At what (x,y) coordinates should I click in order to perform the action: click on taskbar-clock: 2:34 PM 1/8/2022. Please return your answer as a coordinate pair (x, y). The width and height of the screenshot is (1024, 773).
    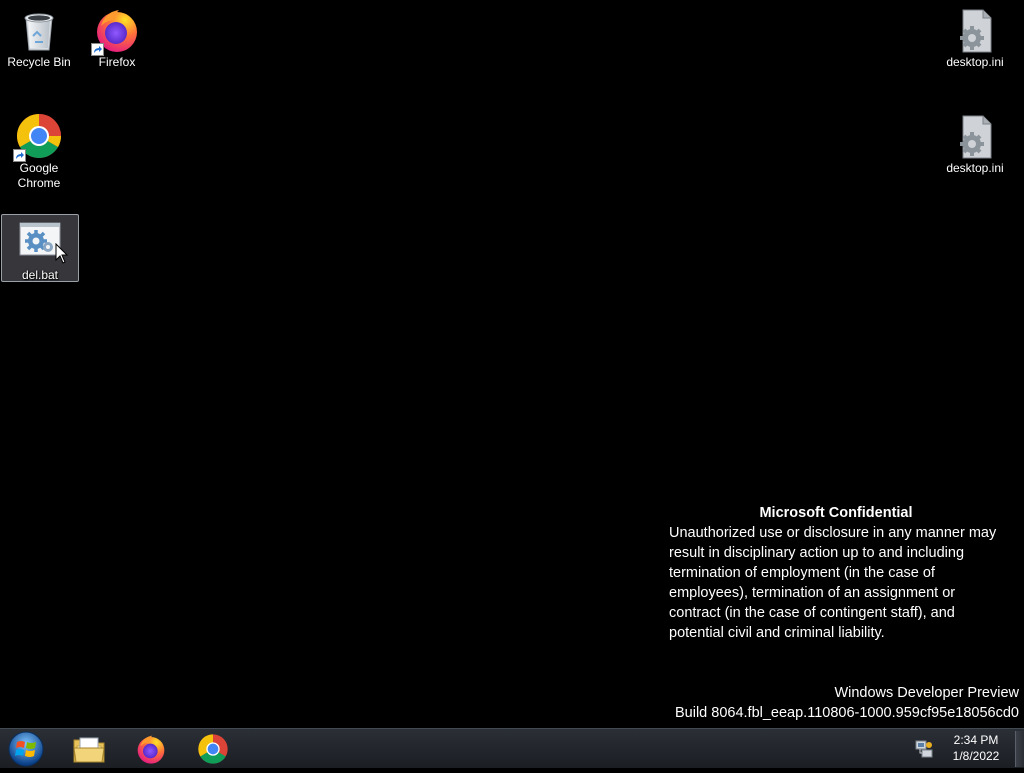
    Looking at the image, I should click on (976, 748).